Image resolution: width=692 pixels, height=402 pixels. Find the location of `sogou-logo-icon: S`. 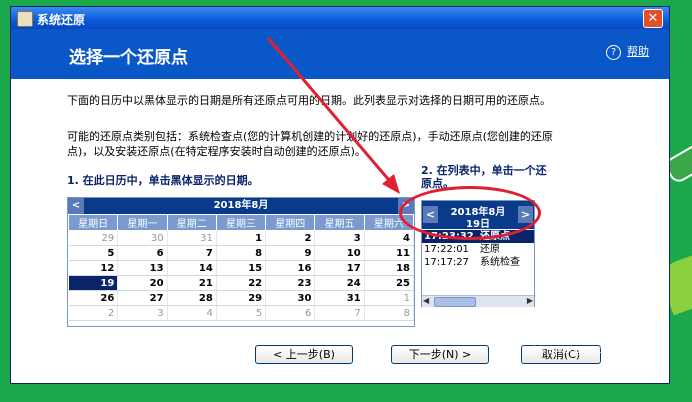

sogou-logo-icon: S is located at coordinates (523, 331).